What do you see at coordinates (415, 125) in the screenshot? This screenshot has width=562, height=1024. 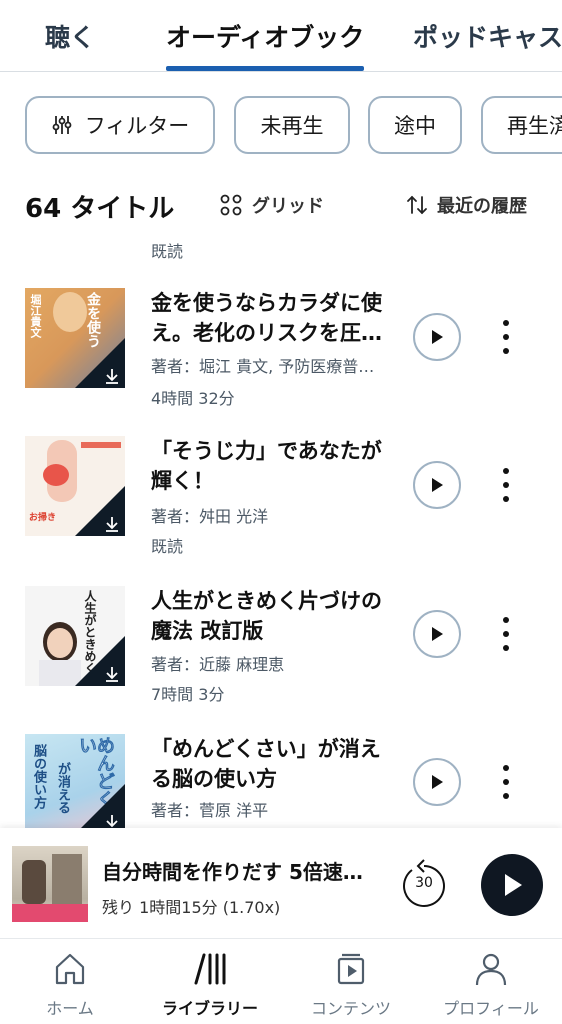 I see `chip-in-progress: 途中` at bounding box center [415, 125].